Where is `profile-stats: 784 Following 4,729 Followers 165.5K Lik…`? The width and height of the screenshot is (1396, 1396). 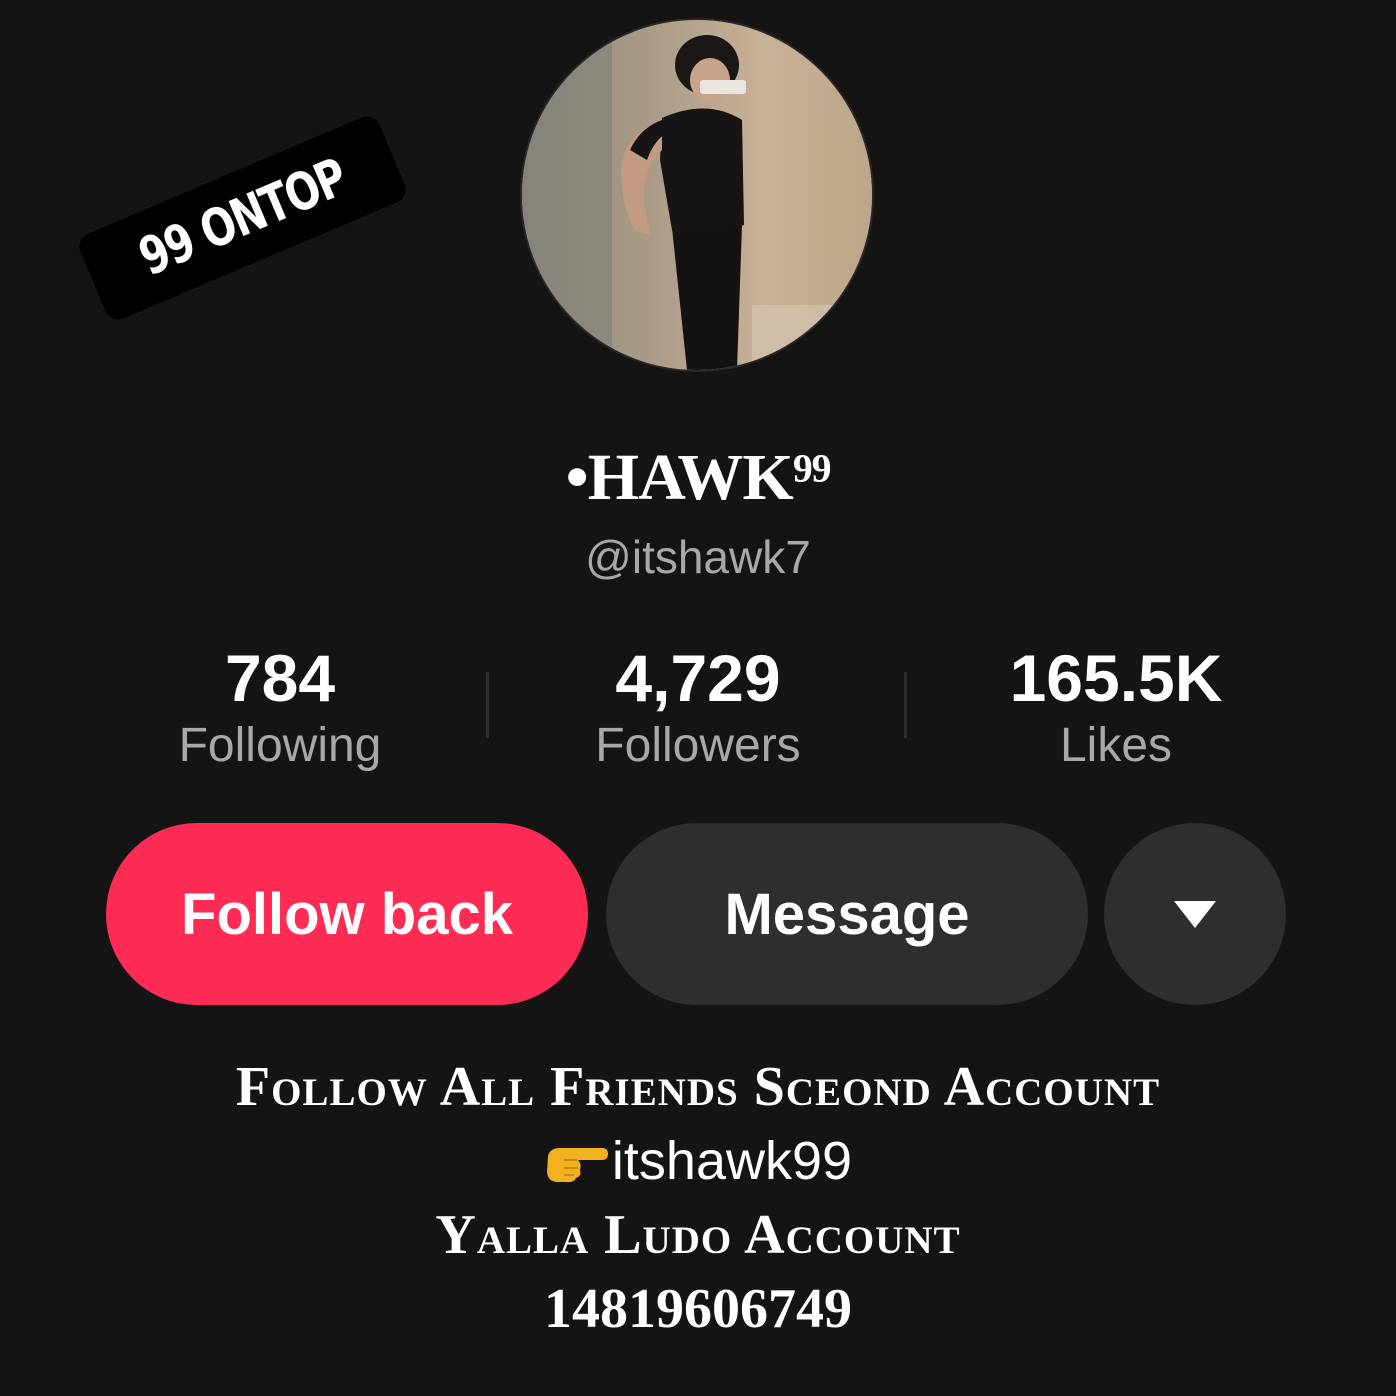 profile-stats: 784 Following 4,729 Followers 165.5K Lik… is located at coordinates (698, 715).